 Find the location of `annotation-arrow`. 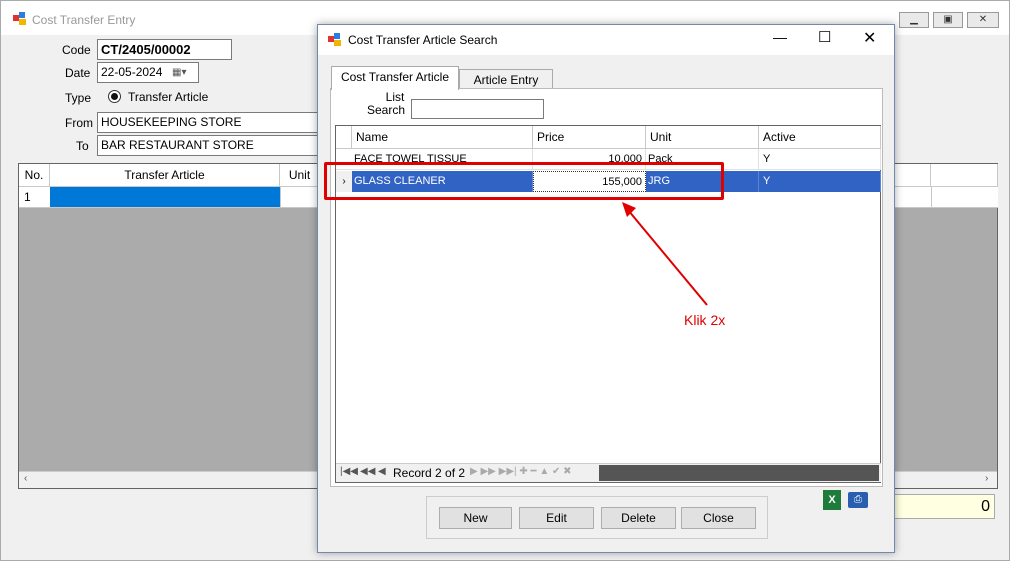

annotation-arrow is located at coordinates (665, 254).